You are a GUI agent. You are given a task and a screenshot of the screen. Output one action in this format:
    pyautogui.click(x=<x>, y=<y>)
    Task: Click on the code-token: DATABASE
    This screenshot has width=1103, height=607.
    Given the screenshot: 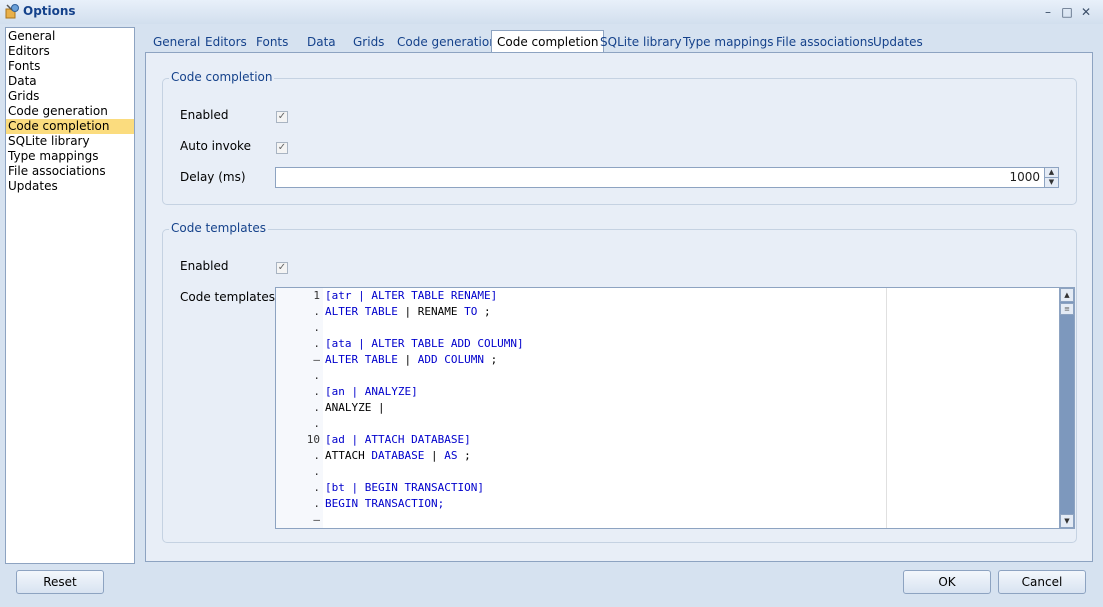 What is the action you would take?
    pyautogui.click(x=398, y=455)
    